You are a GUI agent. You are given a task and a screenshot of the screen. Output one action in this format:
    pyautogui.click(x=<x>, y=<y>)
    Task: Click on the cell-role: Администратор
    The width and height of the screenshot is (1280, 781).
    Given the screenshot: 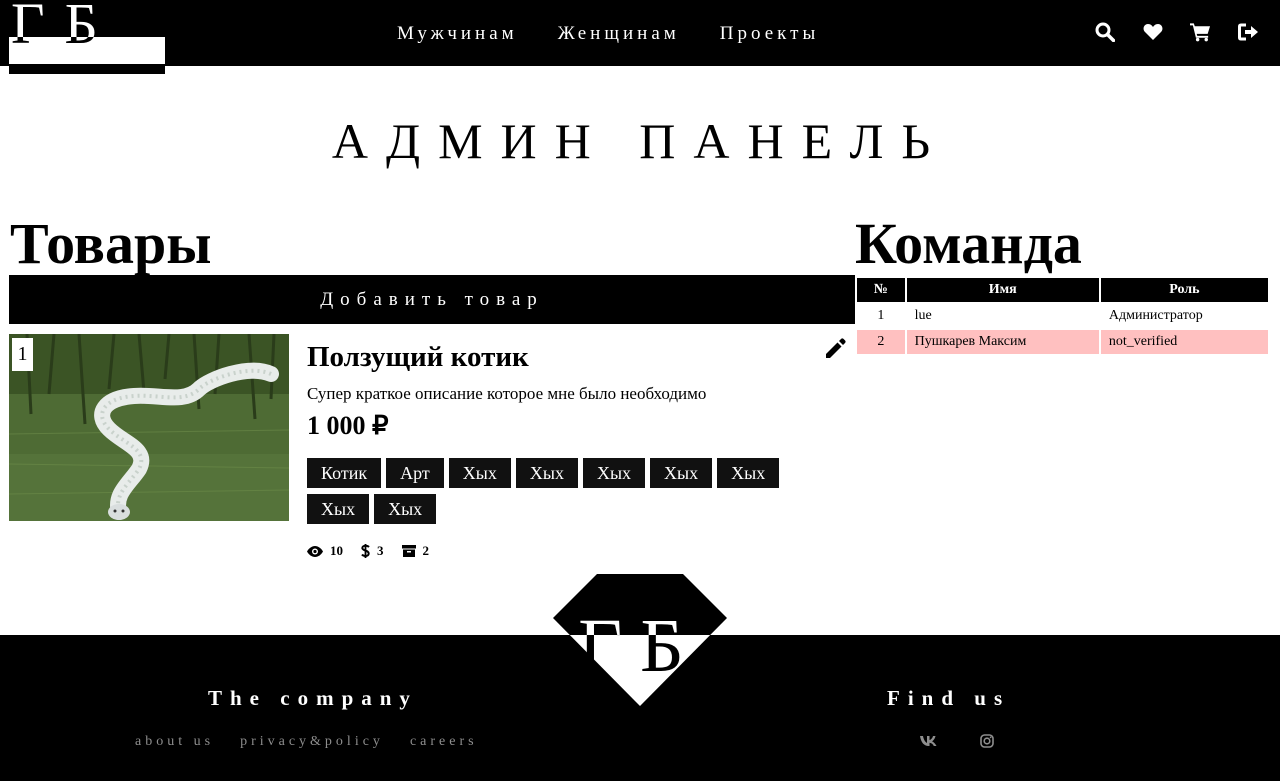 What is the action you would take?
    pyautogui.click(x=1155, y=315)
    